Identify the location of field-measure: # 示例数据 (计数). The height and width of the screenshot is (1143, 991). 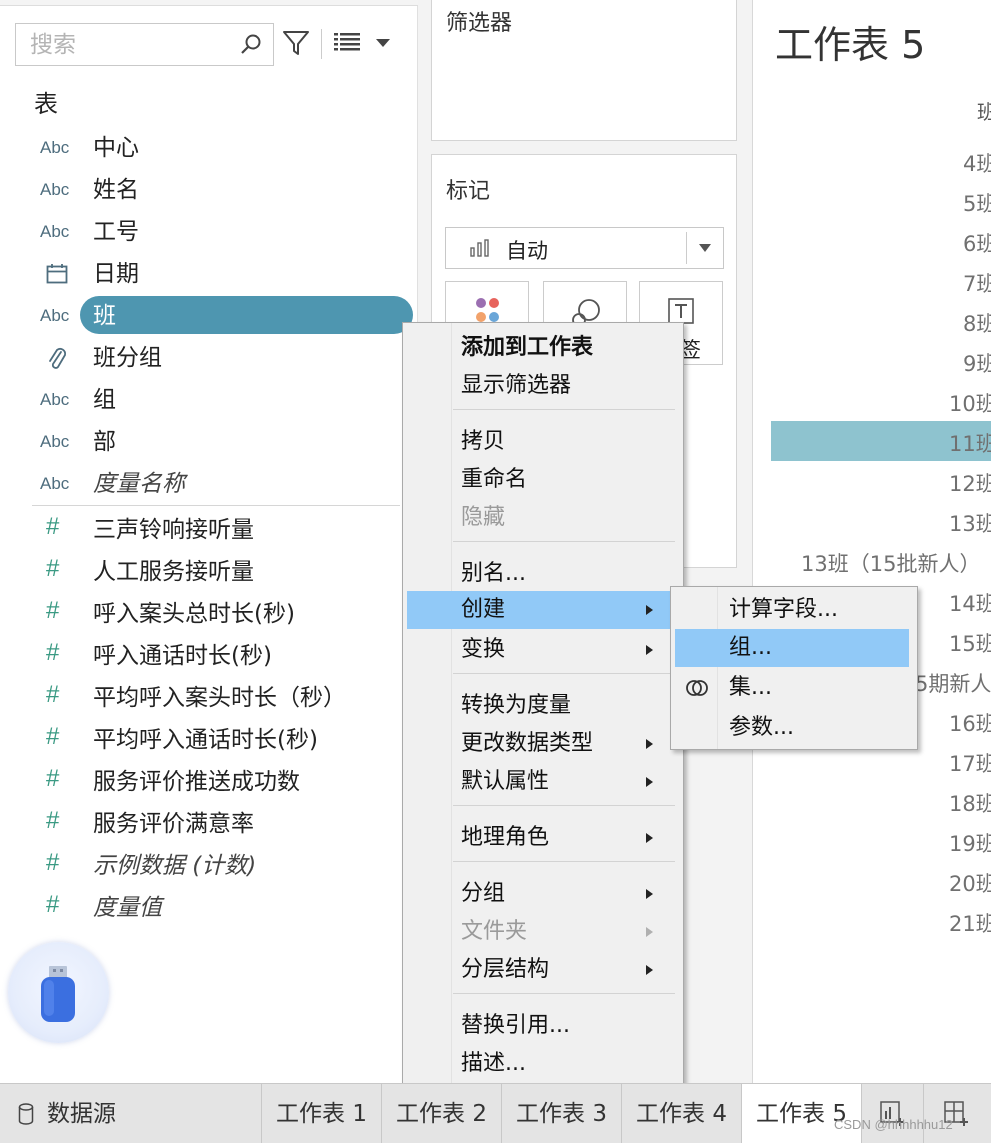
(209, 866).